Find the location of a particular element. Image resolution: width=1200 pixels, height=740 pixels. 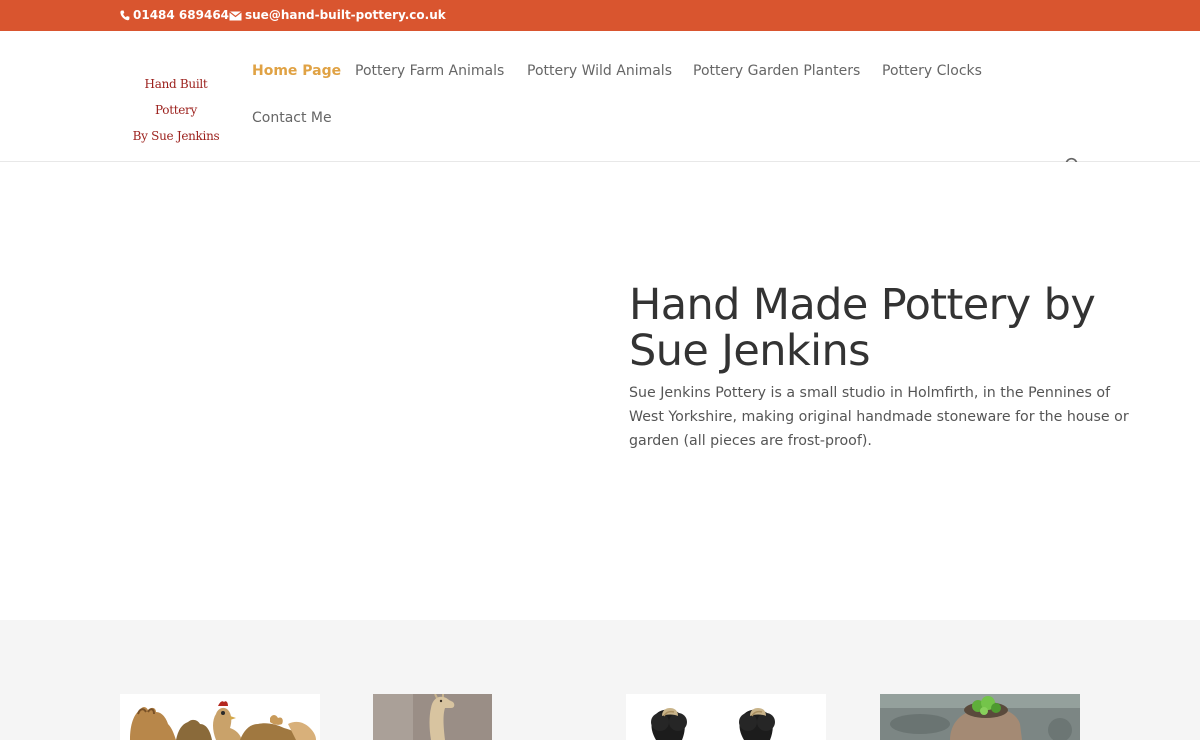

nav-home-page: Home Page is located at coordinates (296, 71).